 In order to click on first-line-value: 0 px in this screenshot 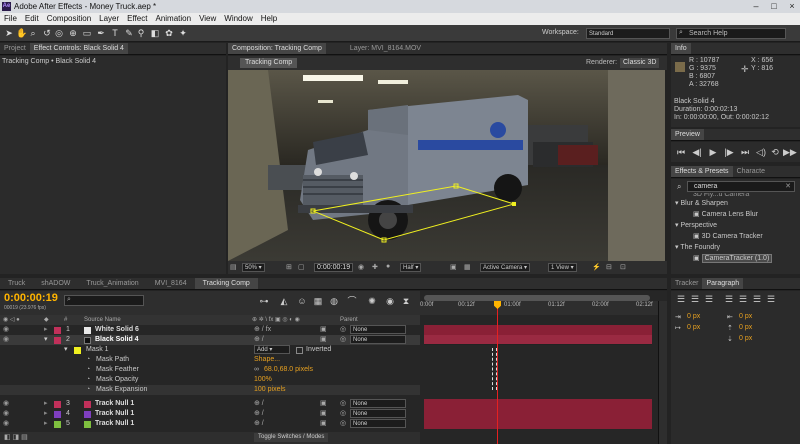, I will do `click(693, 327)`.